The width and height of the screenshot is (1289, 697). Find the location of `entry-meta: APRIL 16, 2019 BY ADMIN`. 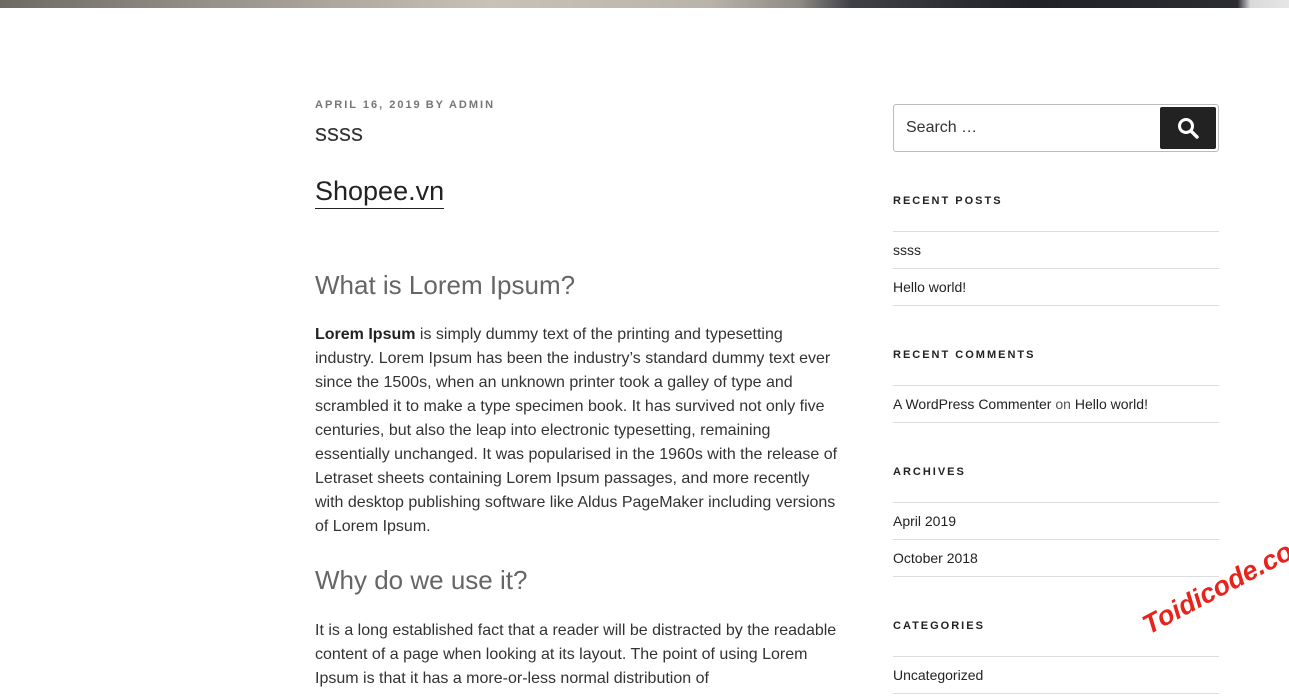

entry-meta: APRIL 16, 2019 BY ADMIN is located at coordinates (405, 105).